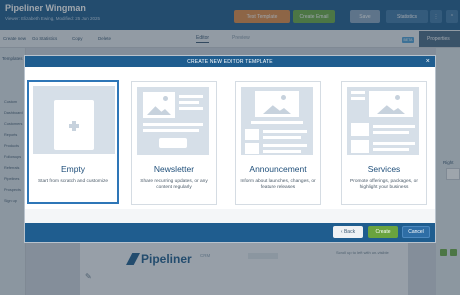 The width and height of the screenshot is (460, 295). What do you see at coordinates (428, 61) in the screenshot?
I see `close-icon: ×` at bounding box center [428, 61].